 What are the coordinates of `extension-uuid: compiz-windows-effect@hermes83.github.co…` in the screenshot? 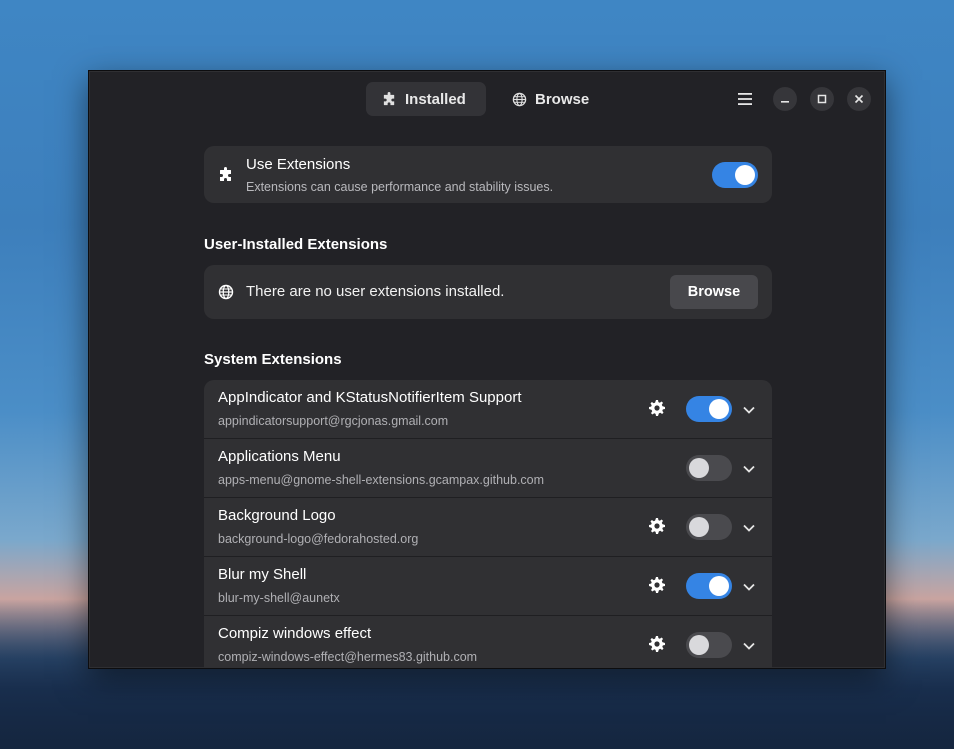 It's located at (348, 657).